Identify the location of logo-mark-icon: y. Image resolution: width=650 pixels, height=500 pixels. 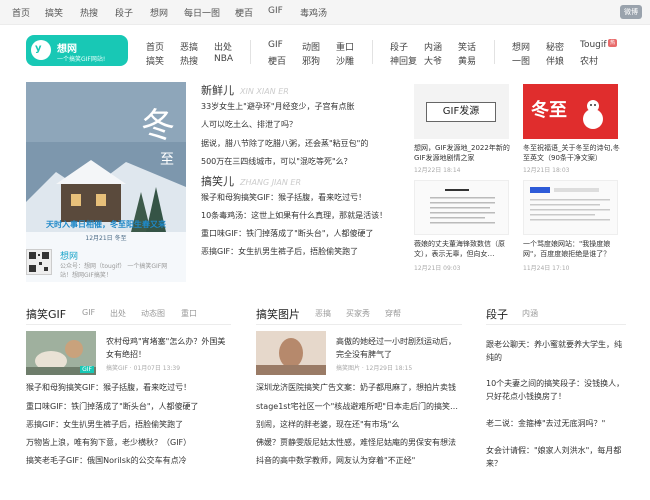
(41, 50).